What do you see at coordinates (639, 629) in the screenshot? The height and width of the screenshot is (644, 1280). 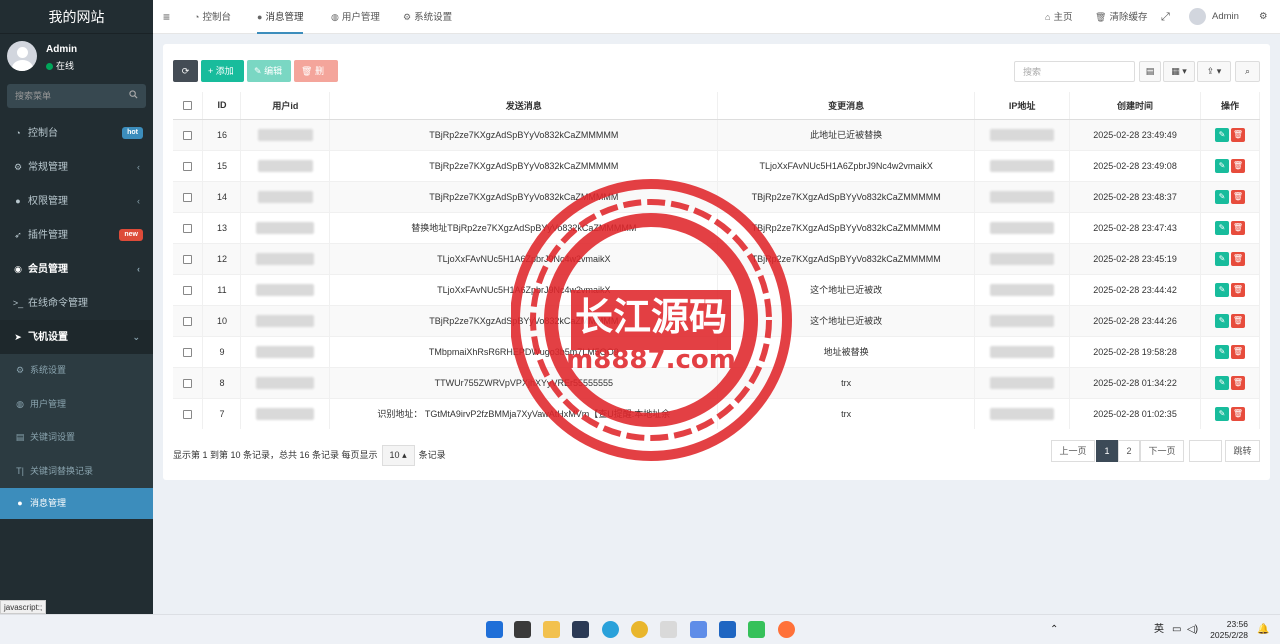 I see `chrome-icon` at bounding box center [639, 629].